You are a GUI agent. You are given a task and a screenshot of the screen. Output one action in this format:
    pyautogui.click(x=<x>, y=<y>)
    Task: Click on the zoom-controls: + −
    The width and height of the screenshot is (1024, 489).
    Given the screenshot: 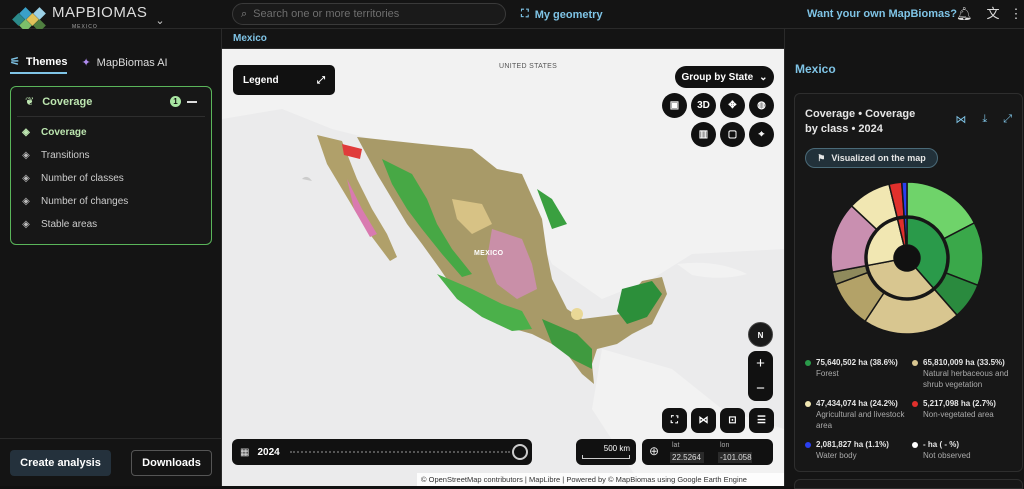 What is the action you would take?
    pyautogui.click(x=760, y=376)
    